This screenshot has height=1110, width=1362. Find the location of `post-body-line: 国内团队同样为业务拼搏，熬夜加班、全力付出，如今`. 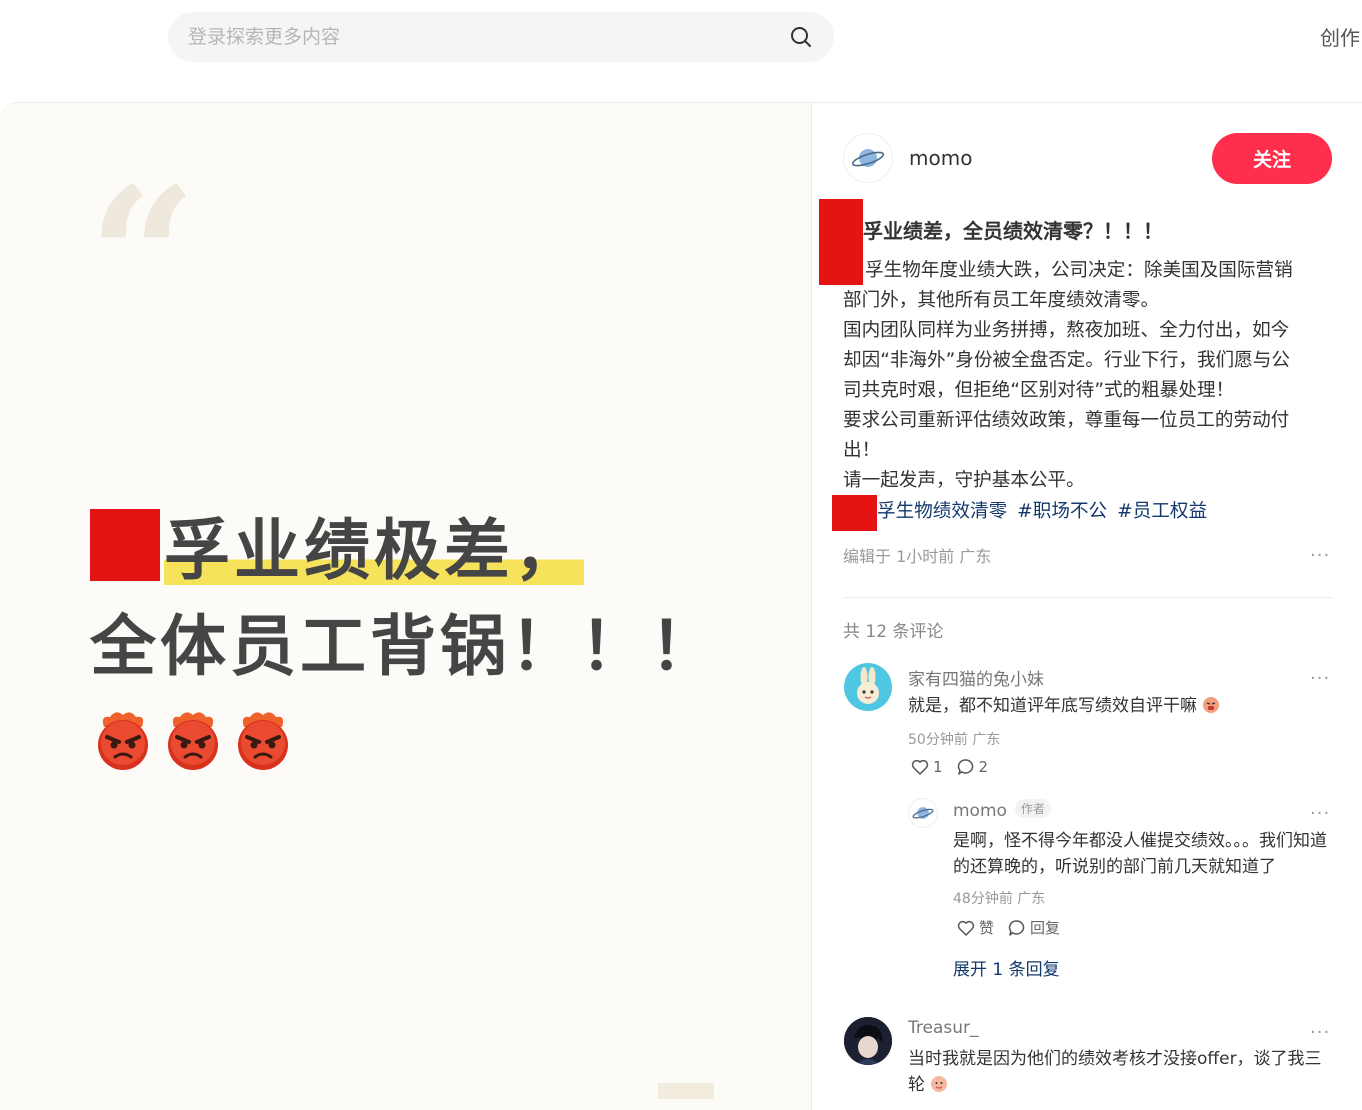

post-body-line: 国内团队同样为业务拼搏，熬夜加班、全力付出，如今 is located at coordinates (1066, 330).